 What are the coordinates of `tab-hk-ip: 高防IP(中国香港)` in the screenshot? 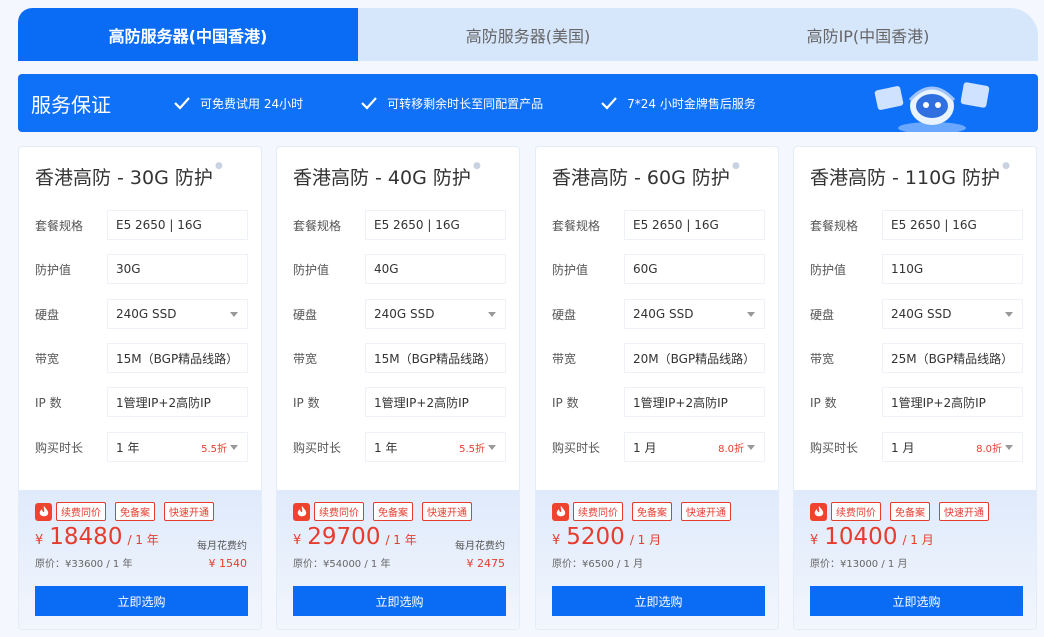 It's located at (868, 34).